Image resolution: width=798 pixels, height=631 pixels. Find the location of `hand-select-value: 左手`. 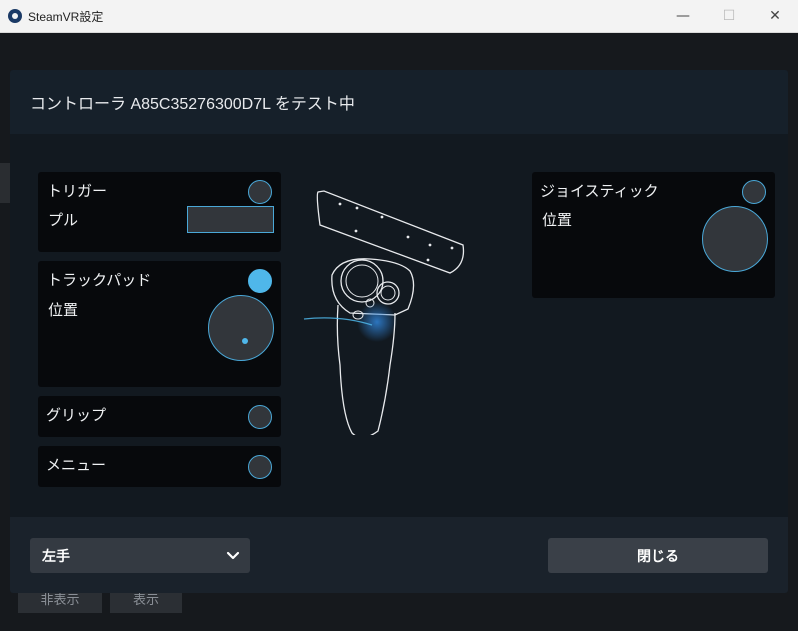

hand-select-value: 左手 is located at coordinates (56, 555).